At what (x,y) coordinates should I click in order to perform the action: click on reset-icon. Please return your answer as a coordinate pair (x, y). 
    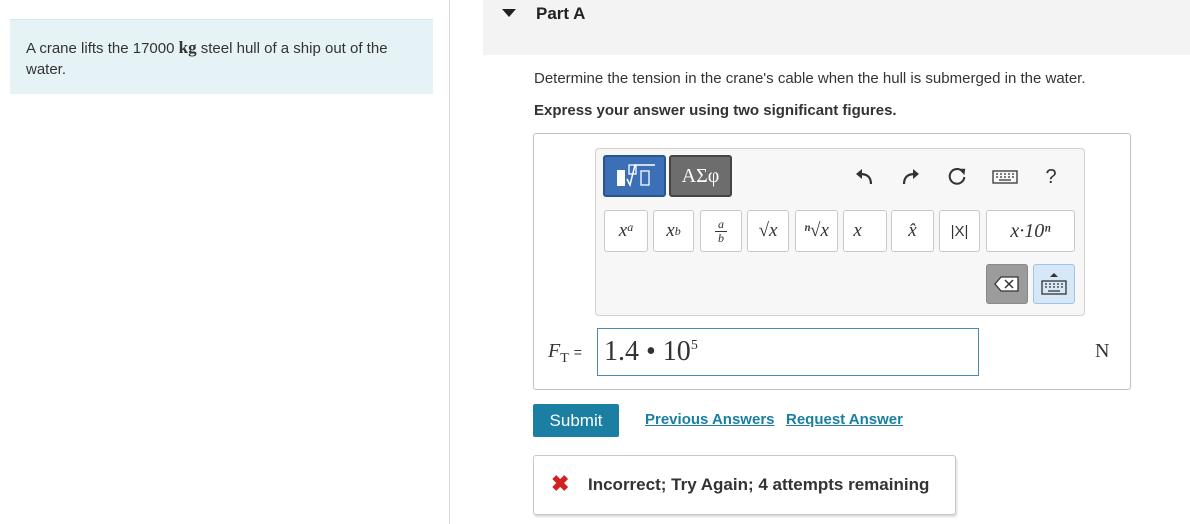
    Looking at the image, I should click on (957, 177).